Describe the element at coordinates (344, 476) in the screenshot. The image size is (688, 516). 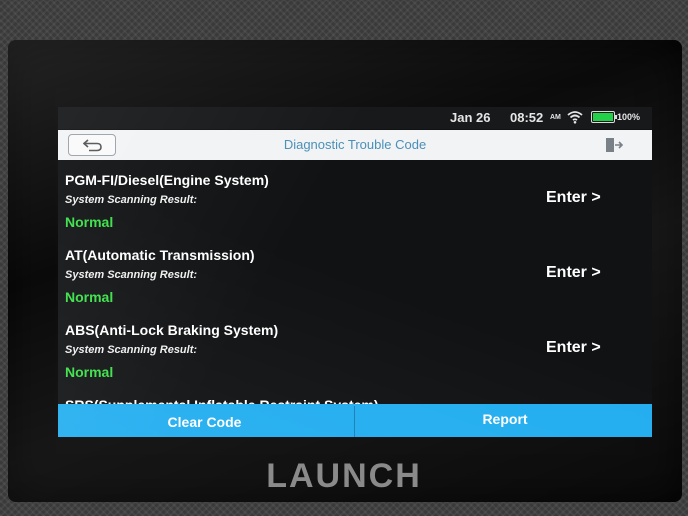
I see `brand-logo: LAUNCH` at that location.